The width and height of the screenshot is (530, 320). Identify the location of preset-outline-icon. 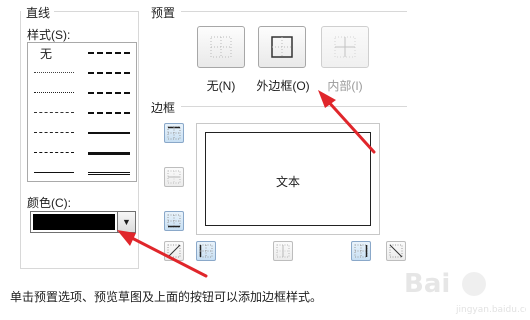
(282, 47).